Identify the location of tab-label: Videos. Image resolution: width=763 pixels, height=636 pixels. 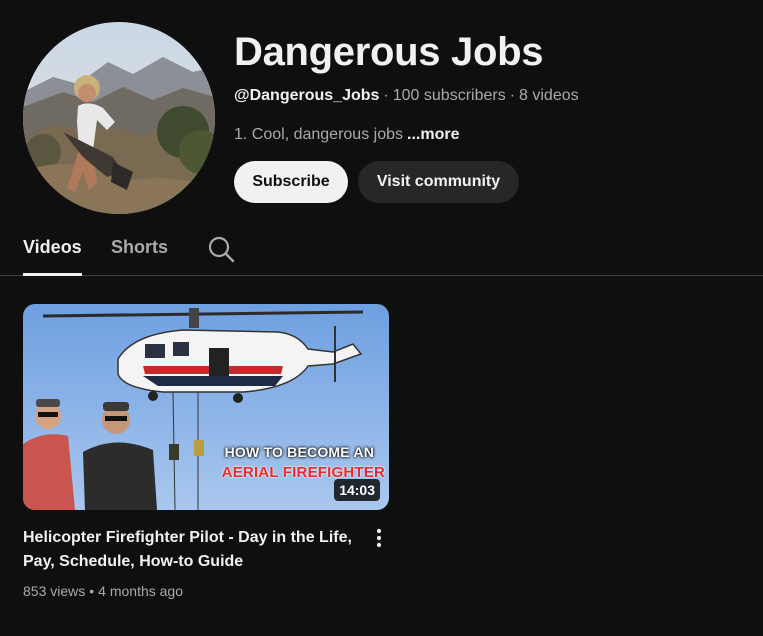
(52, 247).